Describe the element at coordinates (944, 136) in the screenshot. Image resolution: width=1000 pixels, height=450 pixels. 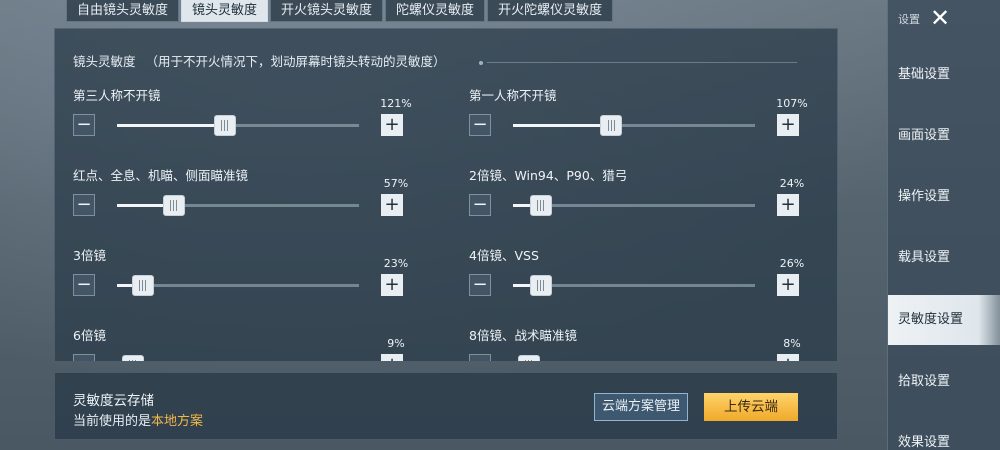
I see `sidebar-item-graphics: 画面设置` at that location.